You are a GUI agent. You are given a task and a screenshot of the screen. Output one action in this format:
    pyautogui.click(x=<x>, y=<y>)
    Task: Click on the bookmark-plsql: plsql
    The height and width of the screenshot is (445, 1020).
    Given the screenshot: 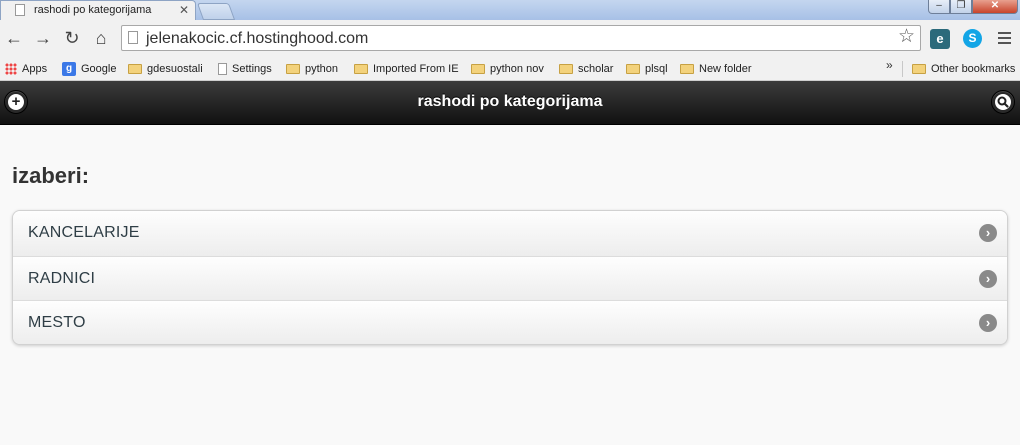 What is the action you would take?
    pyautogui.click(x=647, y=69)
    